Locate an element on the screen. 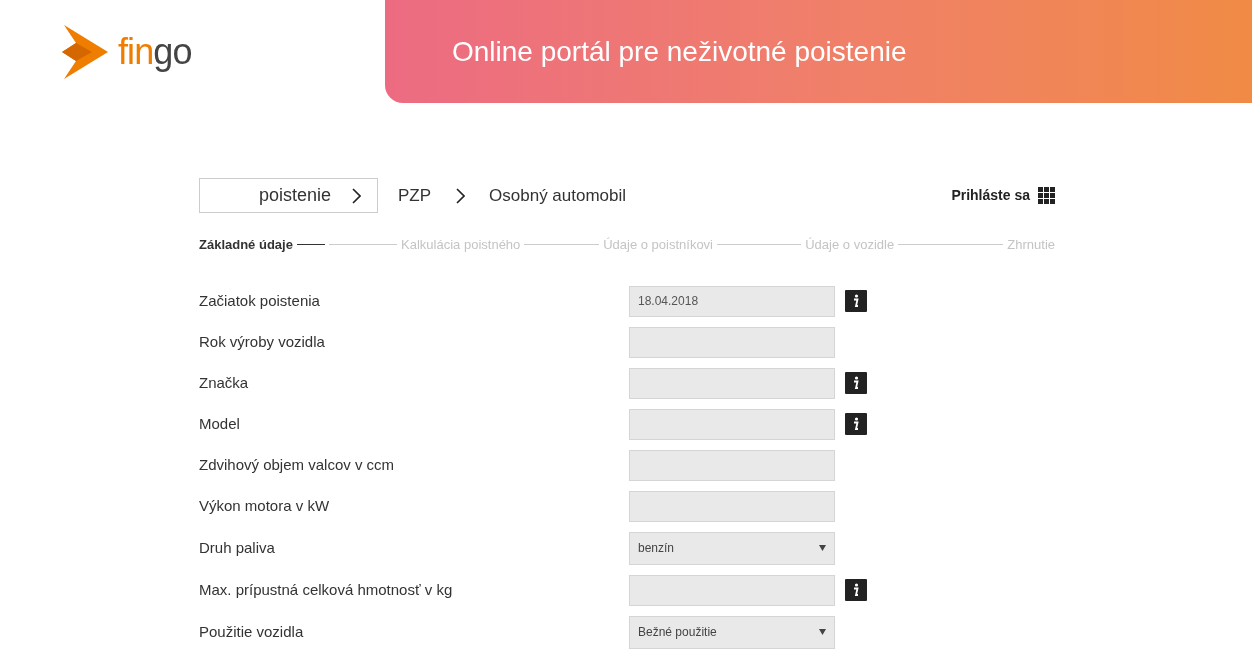  grid-icon is located at coordinates (1046, 195).